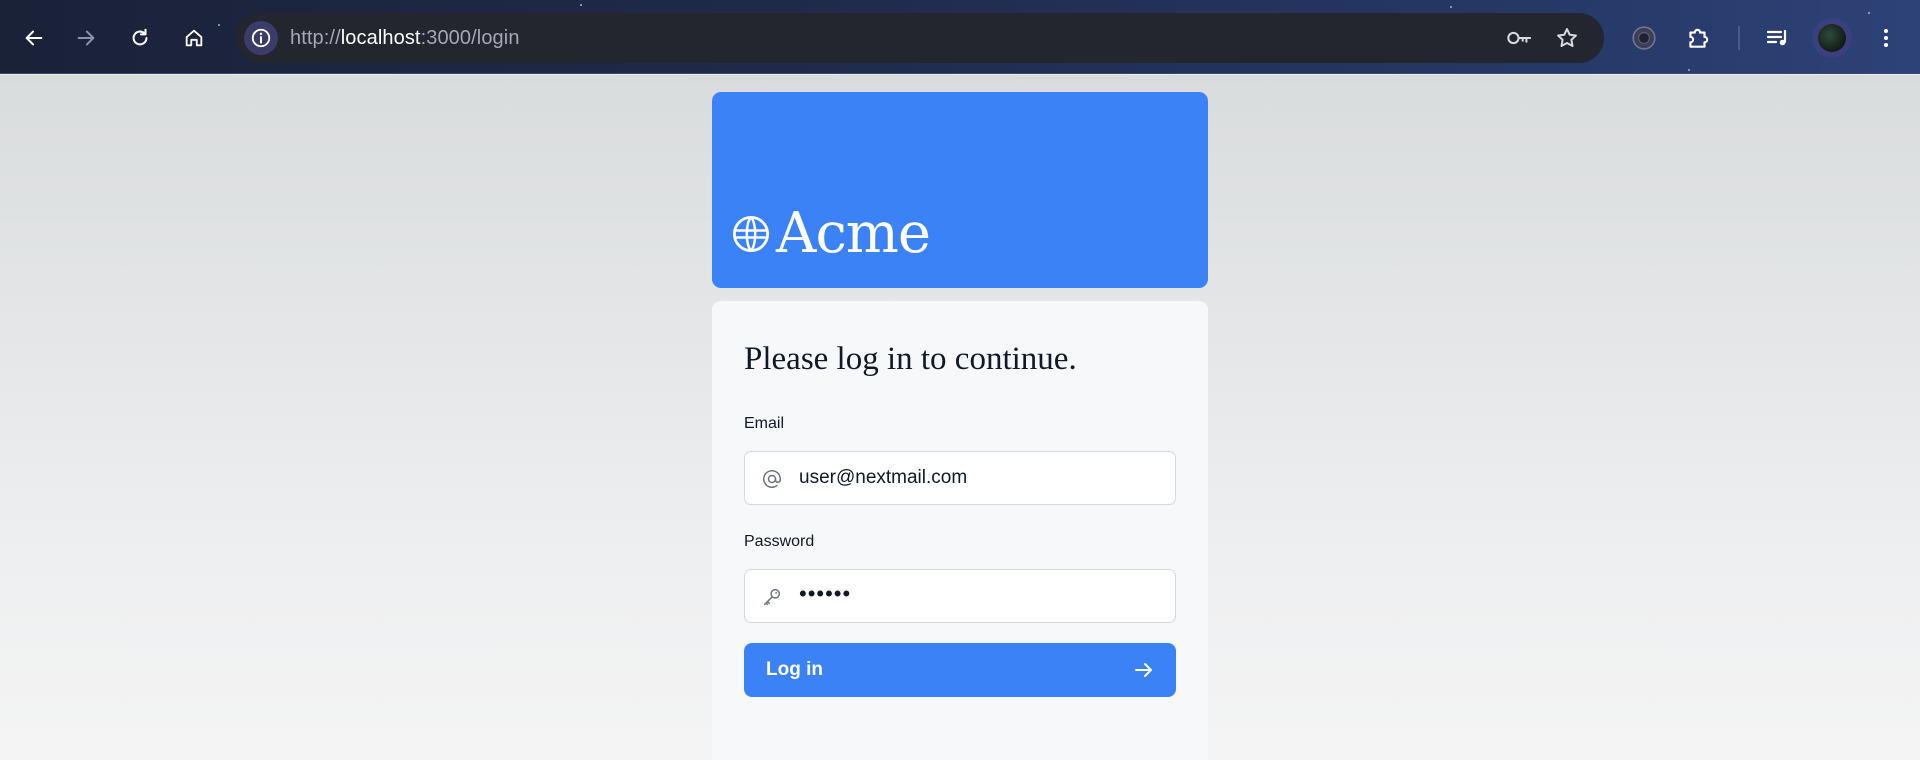 The width and height of the screenshot is (1920, 760). I want to click on email-value: user@nextmail.com, so click(883, 477).